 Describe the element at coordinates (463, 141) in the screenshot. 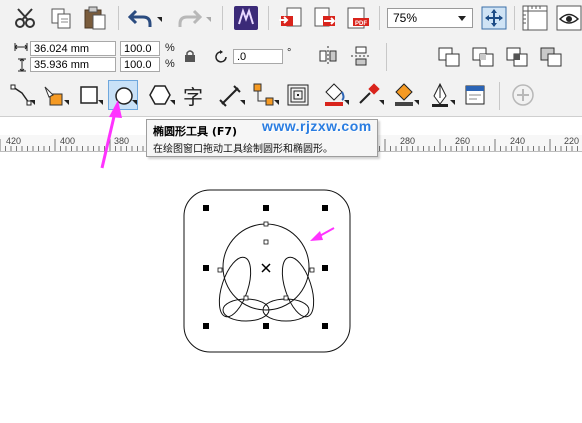

I see `ruler-label: 260` at that location.